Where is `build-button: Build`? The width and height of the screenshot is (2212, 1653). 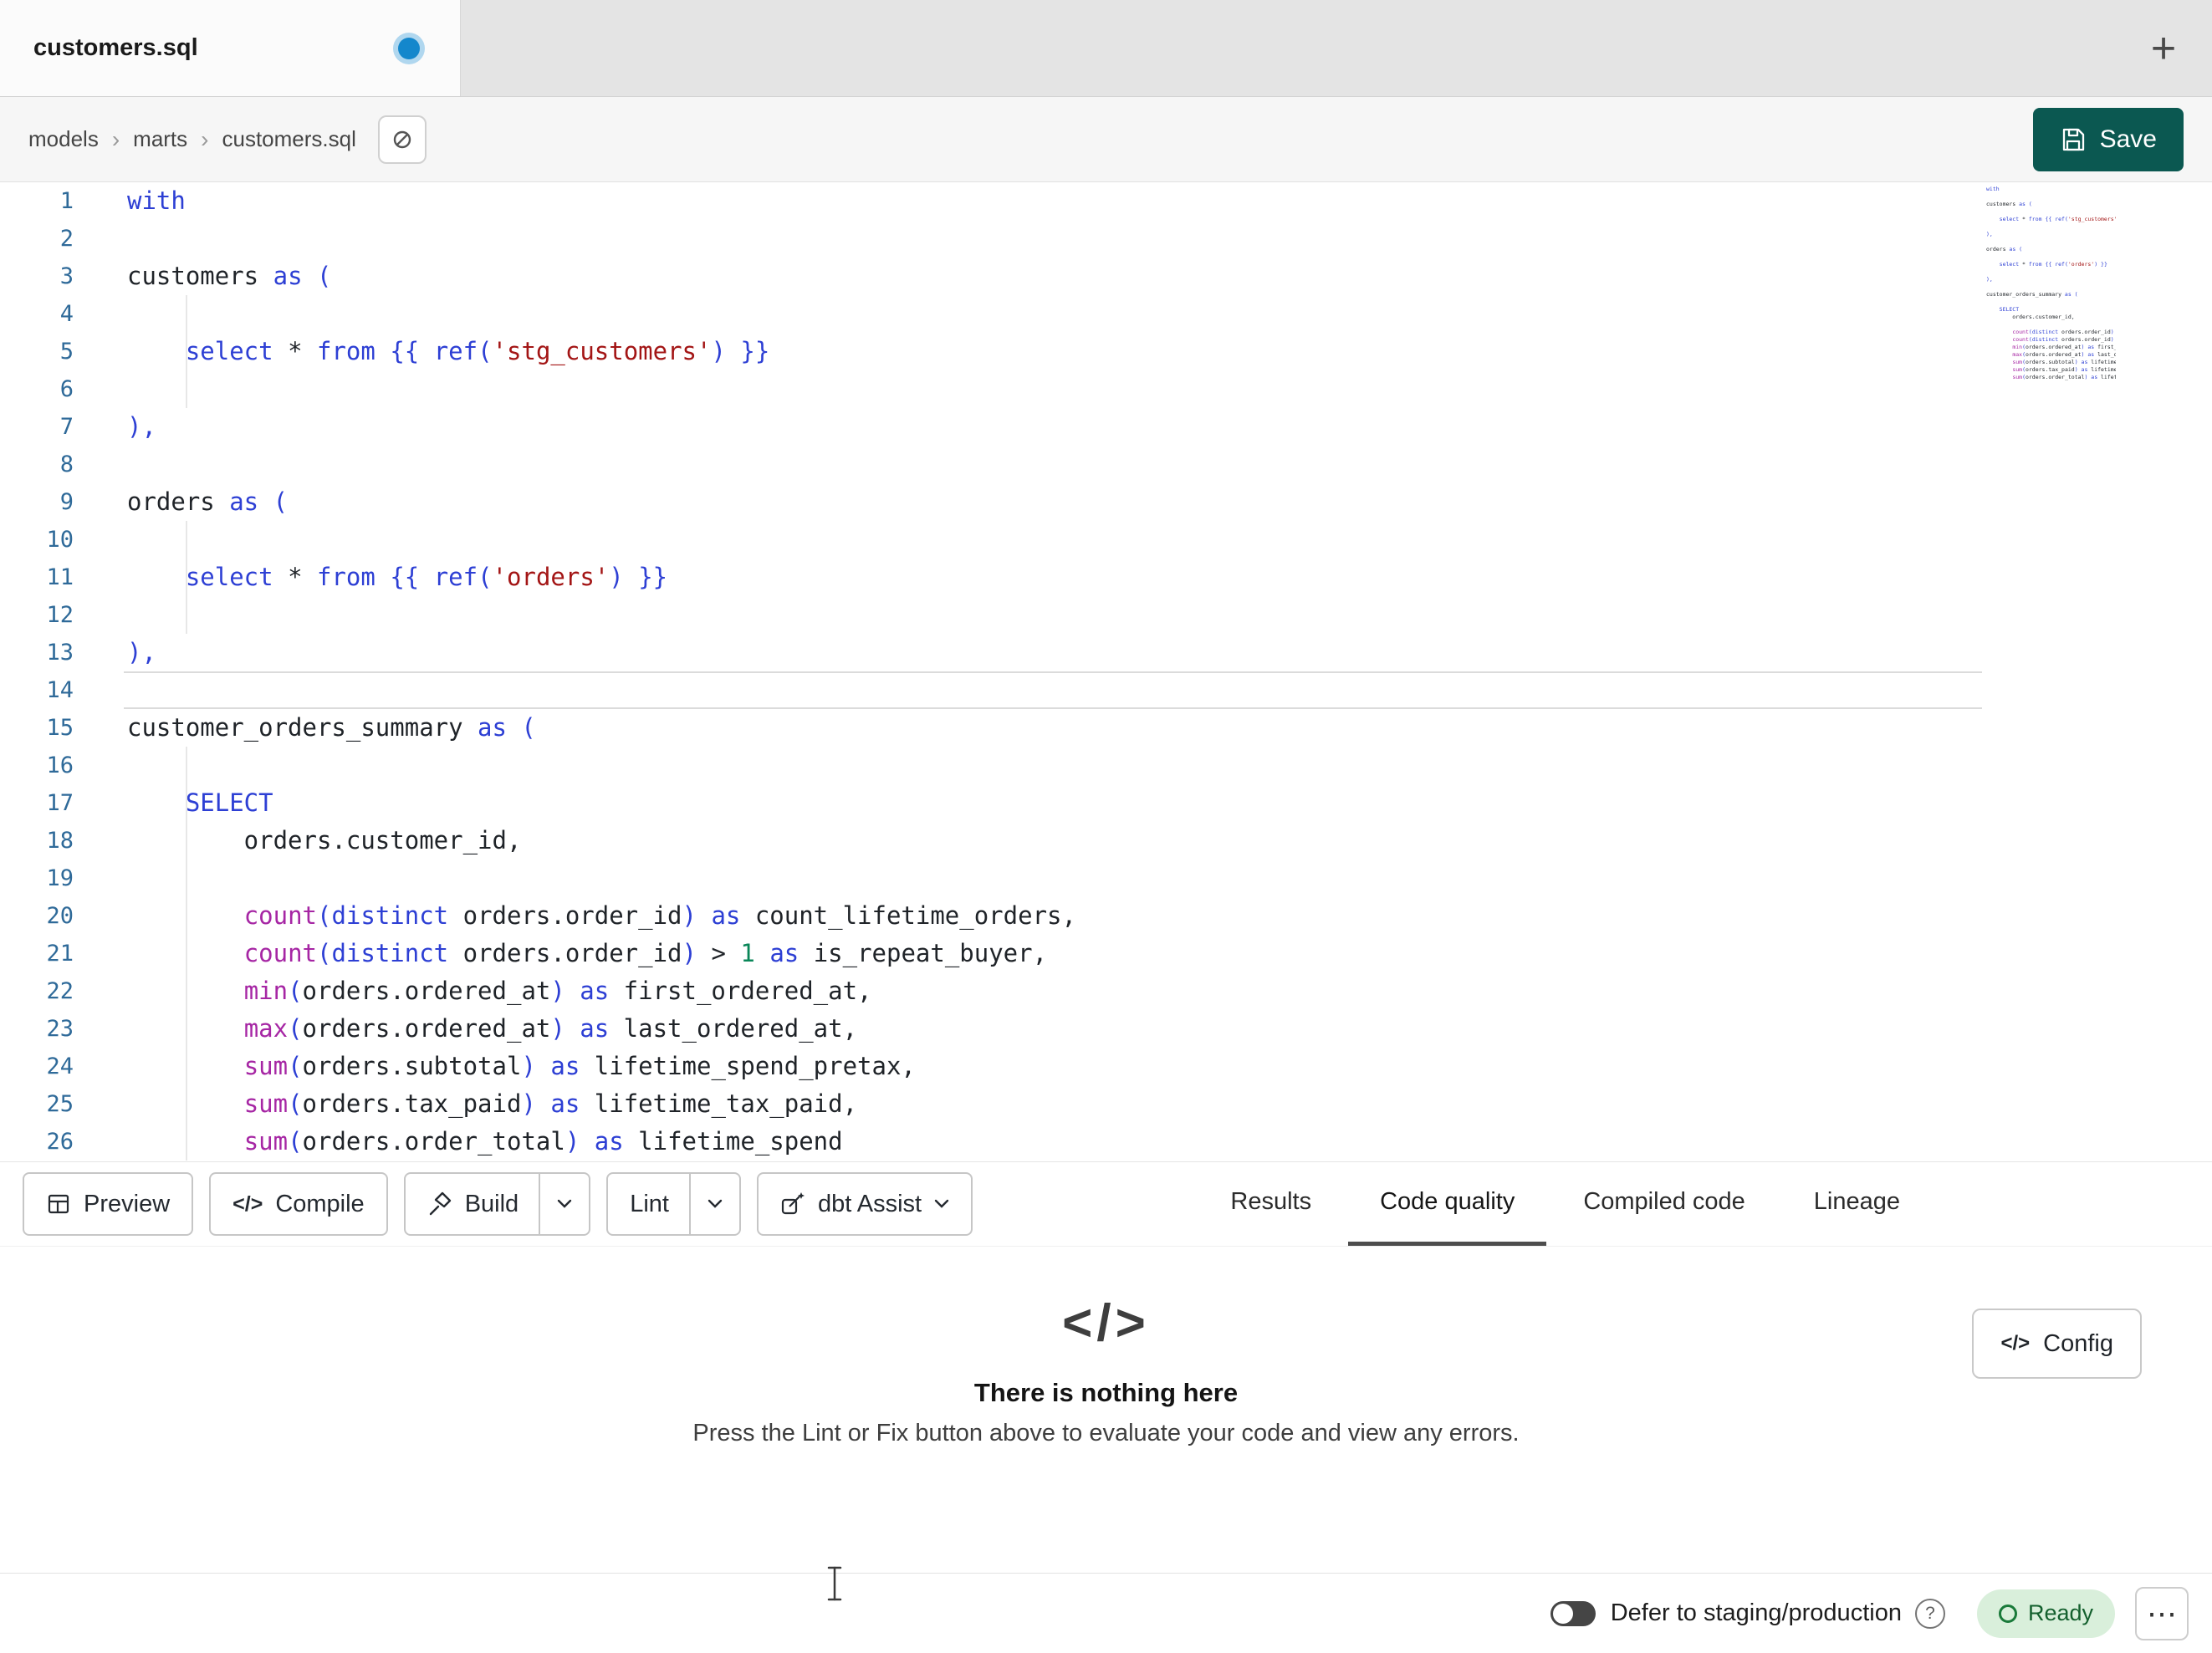
build-button: Build is located at coordinates (472, 1204).